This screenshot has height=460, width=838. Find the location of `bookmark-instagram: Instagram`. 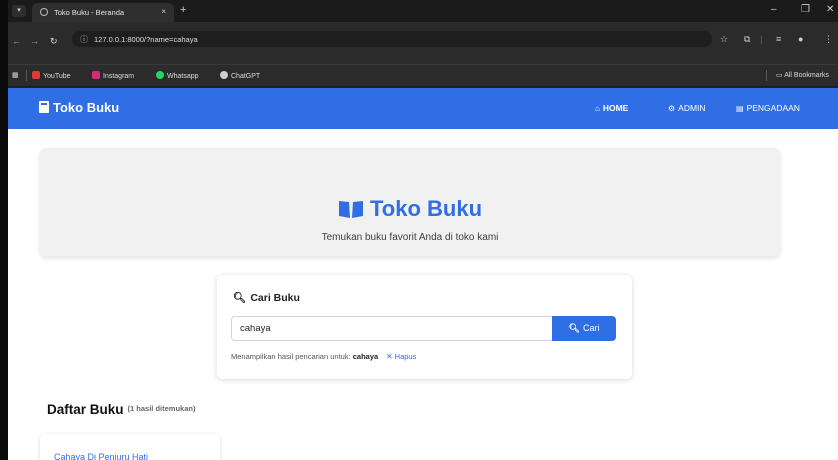

bookmark-instagram: Instagram is located at coordinates (113, 75).